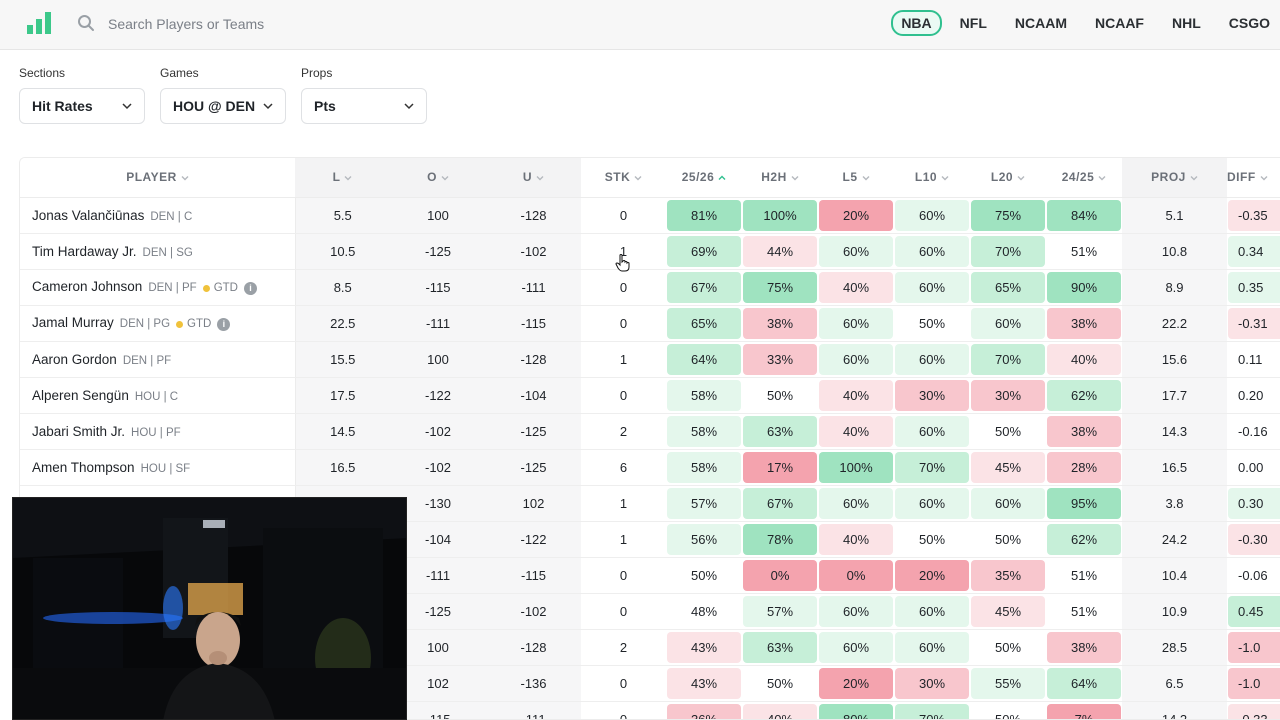 The width and height of the screenshot is (1280, 720). I want to click on player-cell: Aaron Gordon DEN | PF, so click(158, 359).